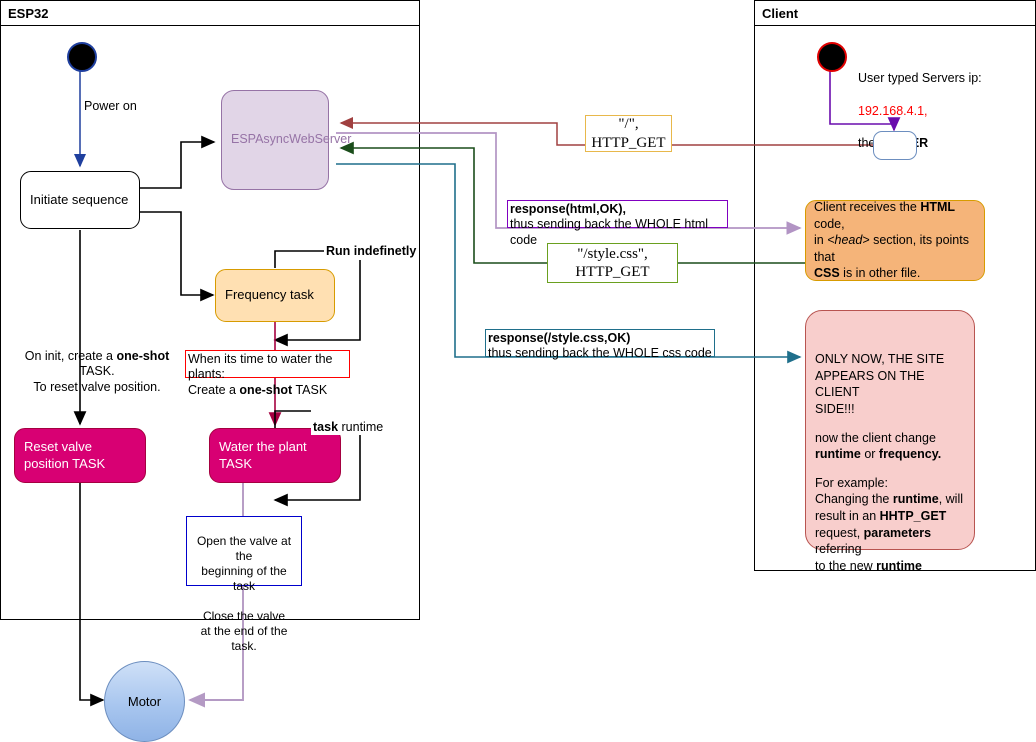  What do you see at coordinates (214, 389) in the screenshot?
I see `note-create-one-shot-pre: Create a` at bounding box center [214, 389].